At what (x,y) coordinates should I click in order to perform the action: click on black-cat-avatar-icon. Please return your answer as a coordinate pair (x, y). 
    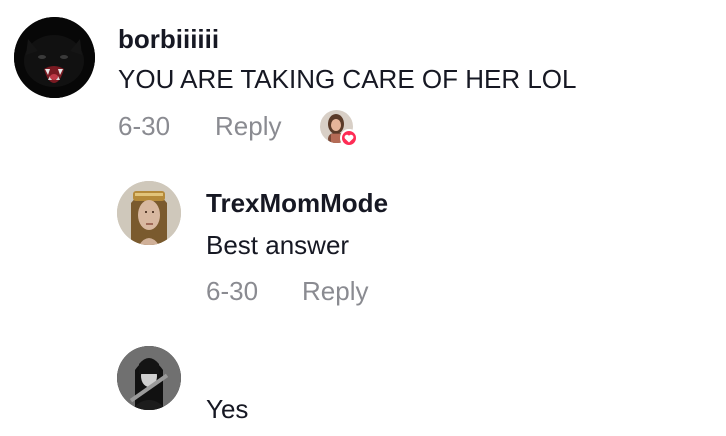
    Looking at the image, I should click on (54, 57).